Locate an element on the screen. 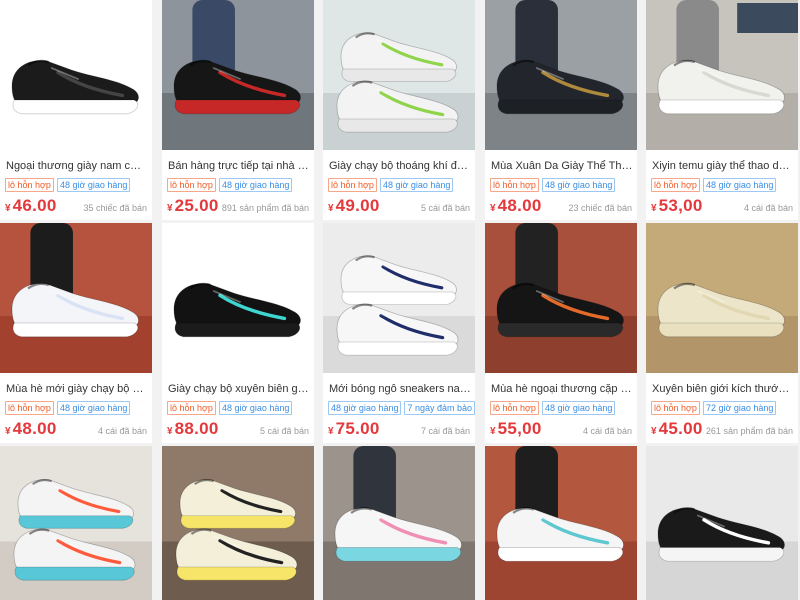  price-row: ¥46.00 35 chiếc đã bán is located at coordinates (76, 206).